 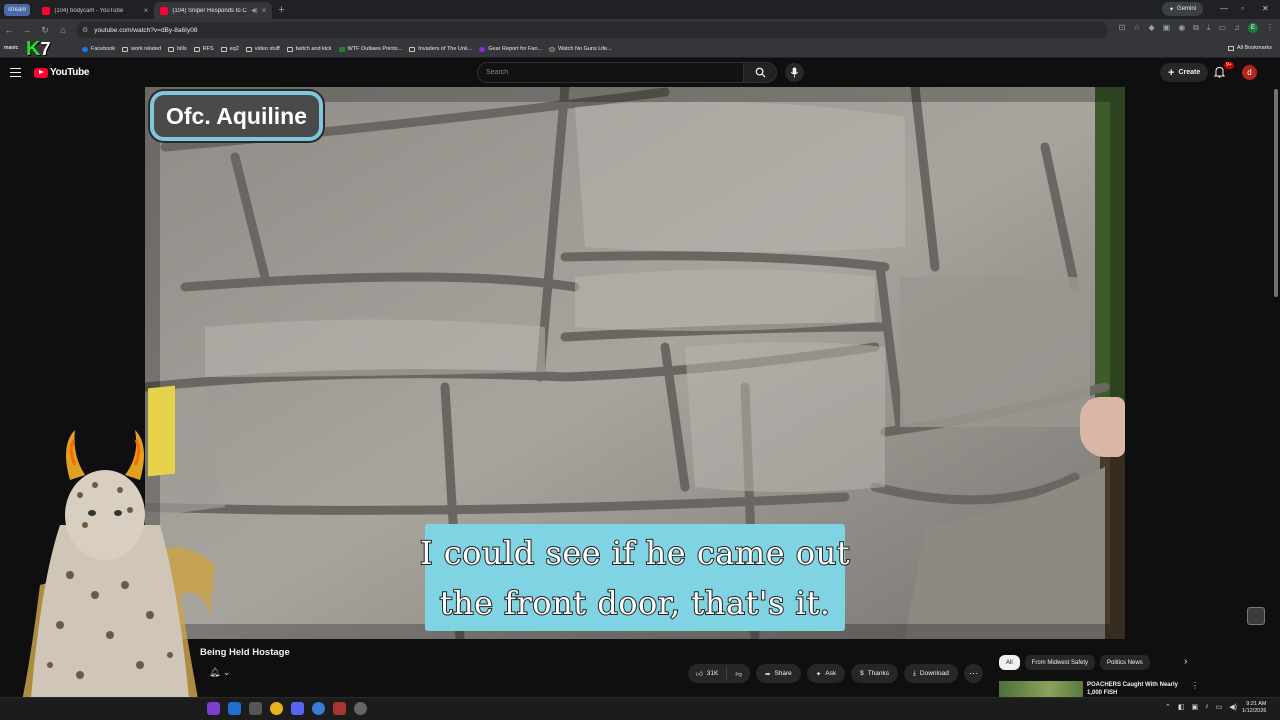 I want to click on bookmark-folder-bills: bills, so click(x=177, y=49).